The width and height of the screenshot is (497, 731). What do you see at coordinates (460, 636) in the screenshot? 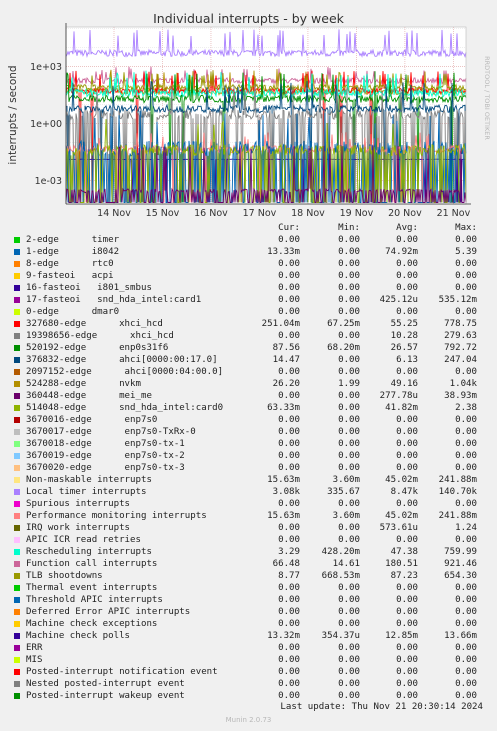
I see `legend-value-max: 13.66m` at bounding box center [460, 636].